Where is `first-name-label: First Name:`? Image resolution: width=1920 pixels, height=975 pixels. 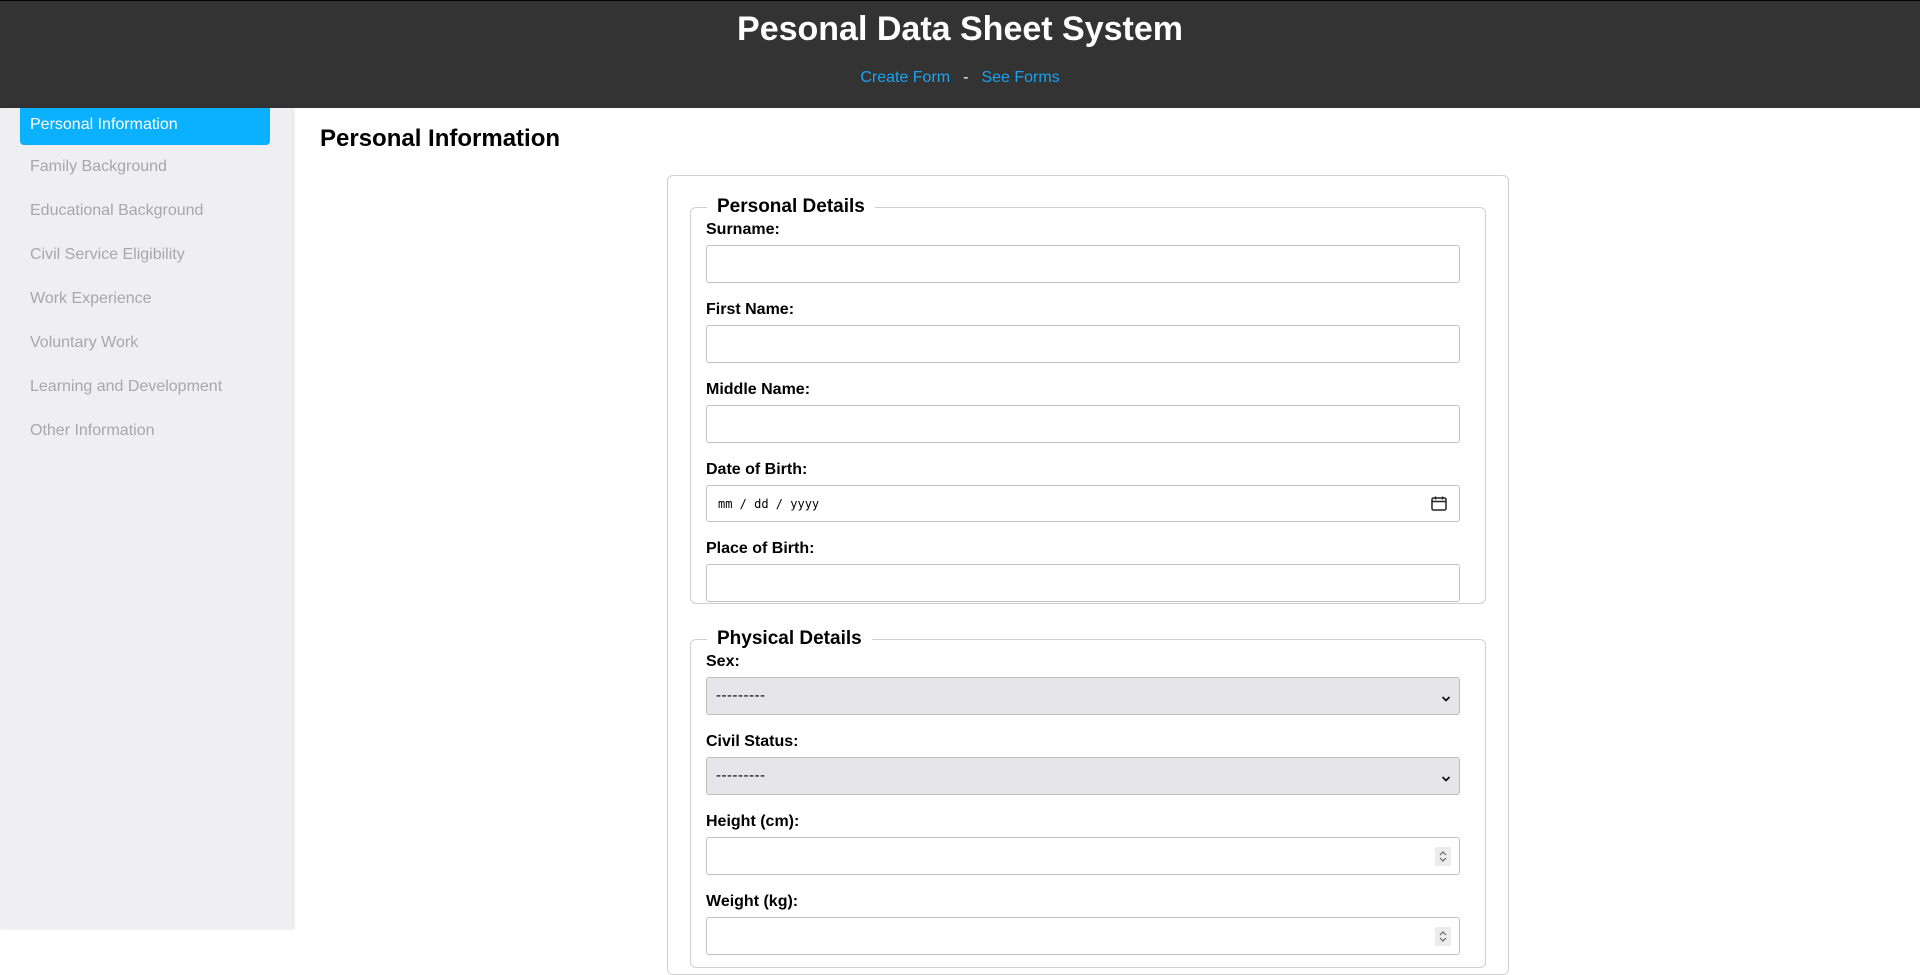
first-name-label: First Name: is located at coordinates (750, 309).